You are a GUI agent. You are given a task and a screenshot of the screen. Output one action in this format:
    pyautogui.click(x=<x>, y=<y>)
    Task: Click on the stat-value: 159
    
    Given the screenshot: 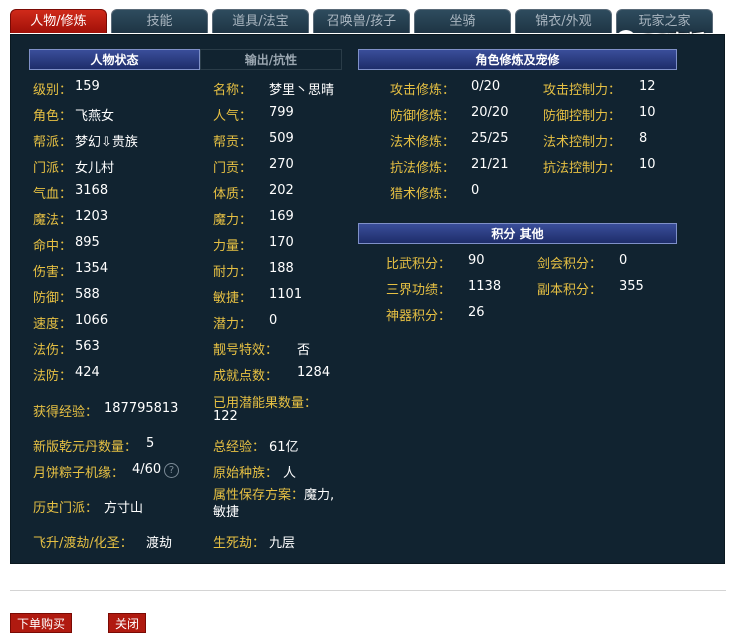 What is the action you would take?
    pyautogui.click(x=87, y=86)
    